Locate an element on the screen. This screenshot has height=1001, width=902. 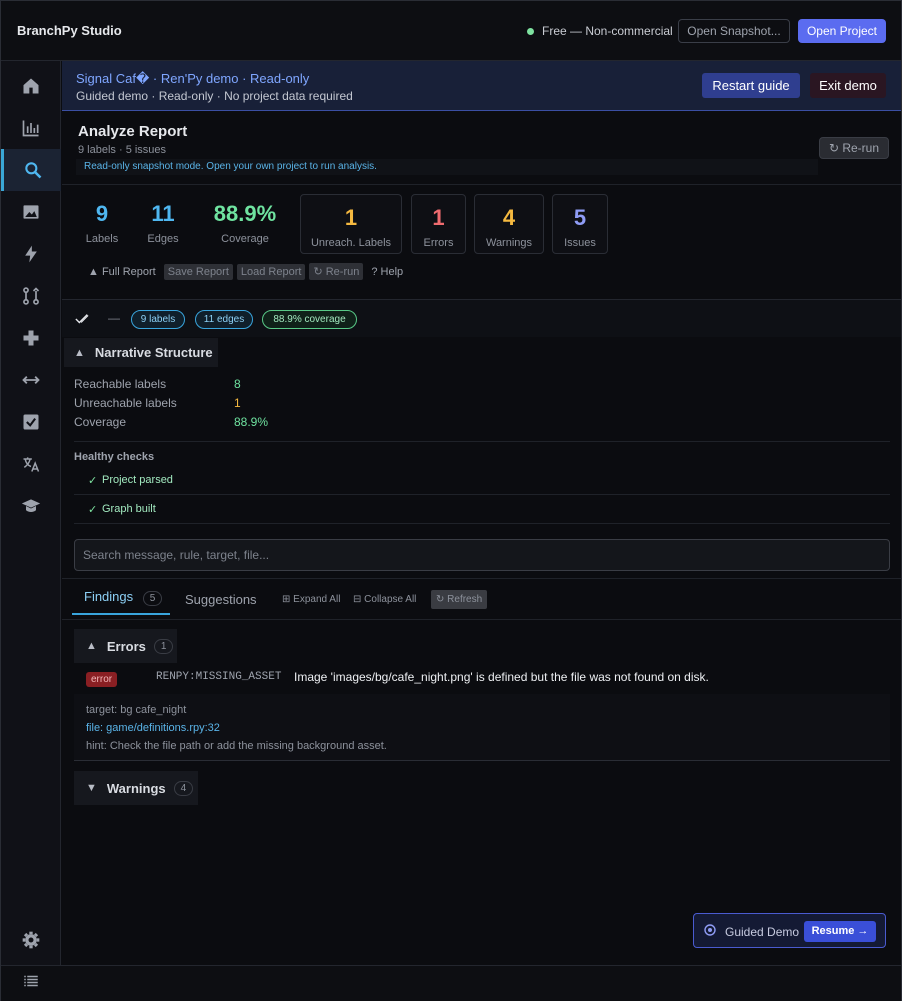
section-title: Errors is located at coordinates (126, 646).